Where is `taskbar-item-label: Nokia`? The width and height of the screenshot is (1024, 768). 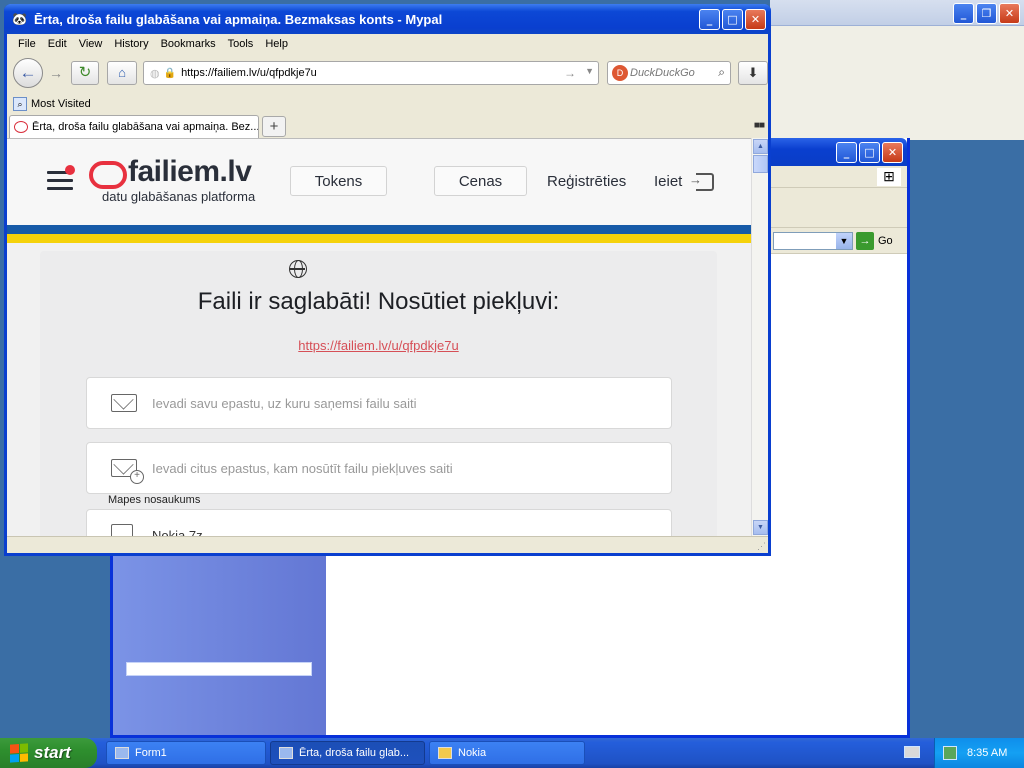 taskbar-item-label: Nokia is located at coordinates (472, 753).